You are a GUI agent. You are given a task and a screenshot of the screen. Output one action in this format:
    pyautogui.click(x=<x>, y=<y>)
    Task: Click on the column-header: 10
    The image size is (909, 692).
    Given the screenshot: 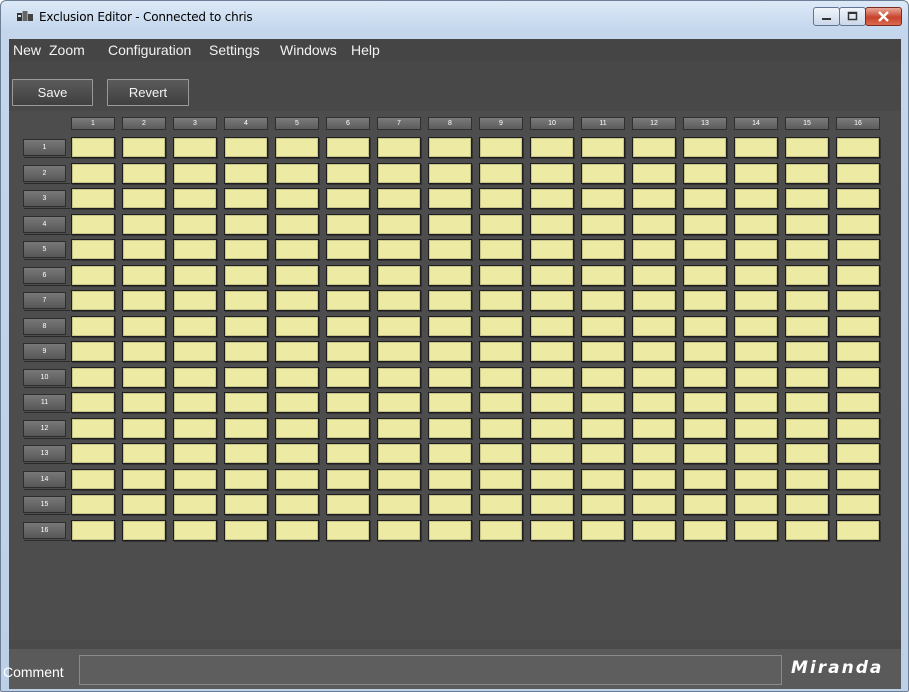 What is the action you would take?
    pyautogui.click(x=552, y=123)
    